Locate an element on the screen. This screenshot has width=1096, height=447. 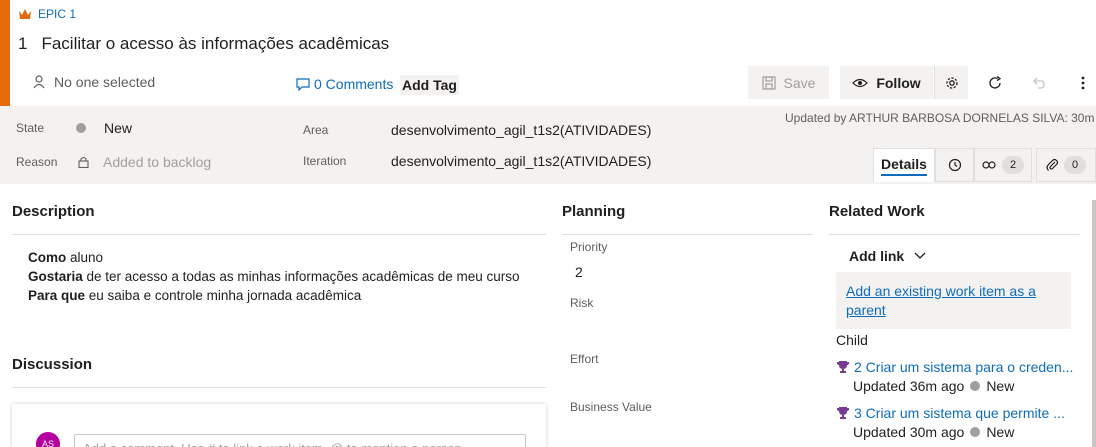
planning-heading: Planning is located at coordinates (594, 211).